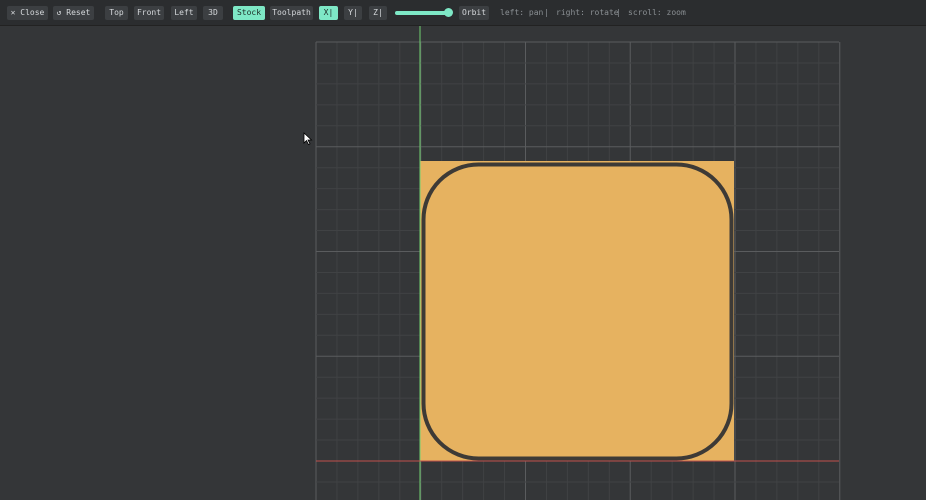  What do you see at coordinates (522, 12) in the screenshot?
I see `hint-pan: left: pan` at bounding box center [522, 12].